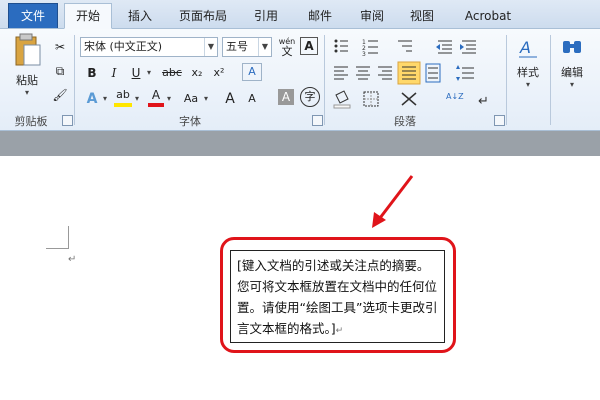 Image resolution: width=600 pixels, height=400 pixels. Describe the element at coordinates (320, 16) in the screenshot. I see `tab-mailings: 邮件` at that location.